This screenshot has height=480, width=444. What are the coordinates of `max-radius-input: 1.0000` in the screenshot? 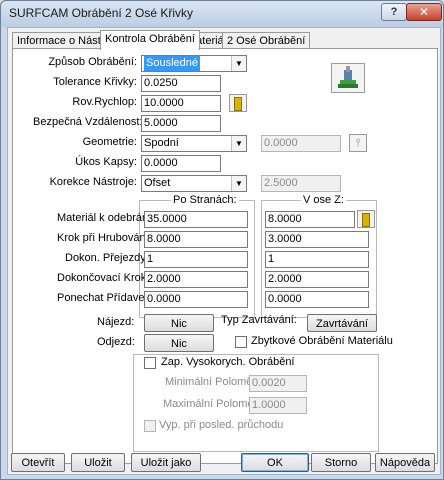 It's located at (278, 405).